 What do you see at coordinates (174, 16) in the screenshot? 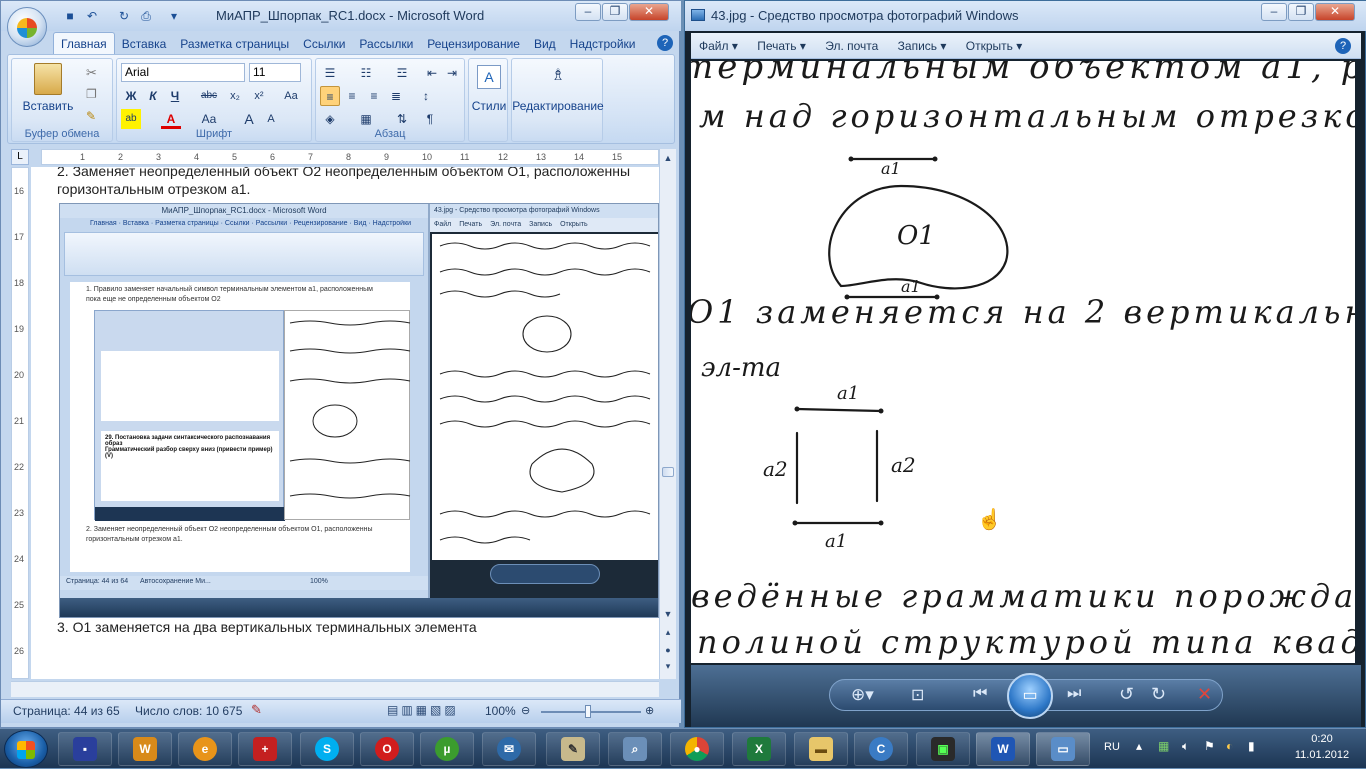
I see `customize-qat-icon: ▾` at bounding box center [174, 16].